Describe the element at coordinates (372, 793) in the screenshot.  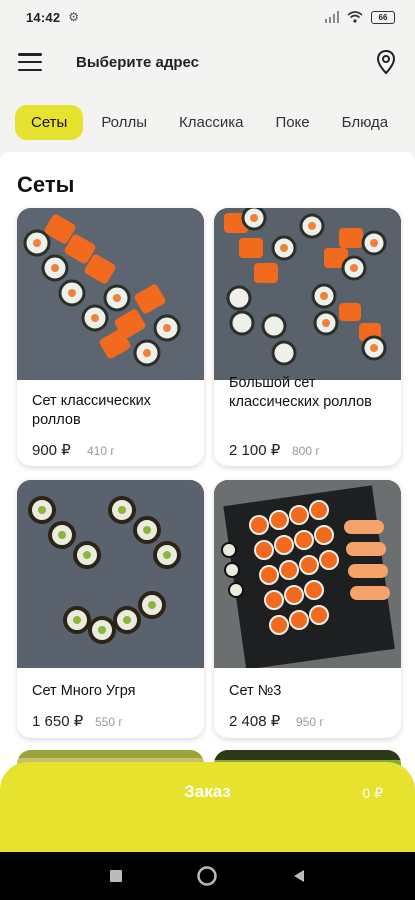
I see `order-total: 0 ₽` at that location.